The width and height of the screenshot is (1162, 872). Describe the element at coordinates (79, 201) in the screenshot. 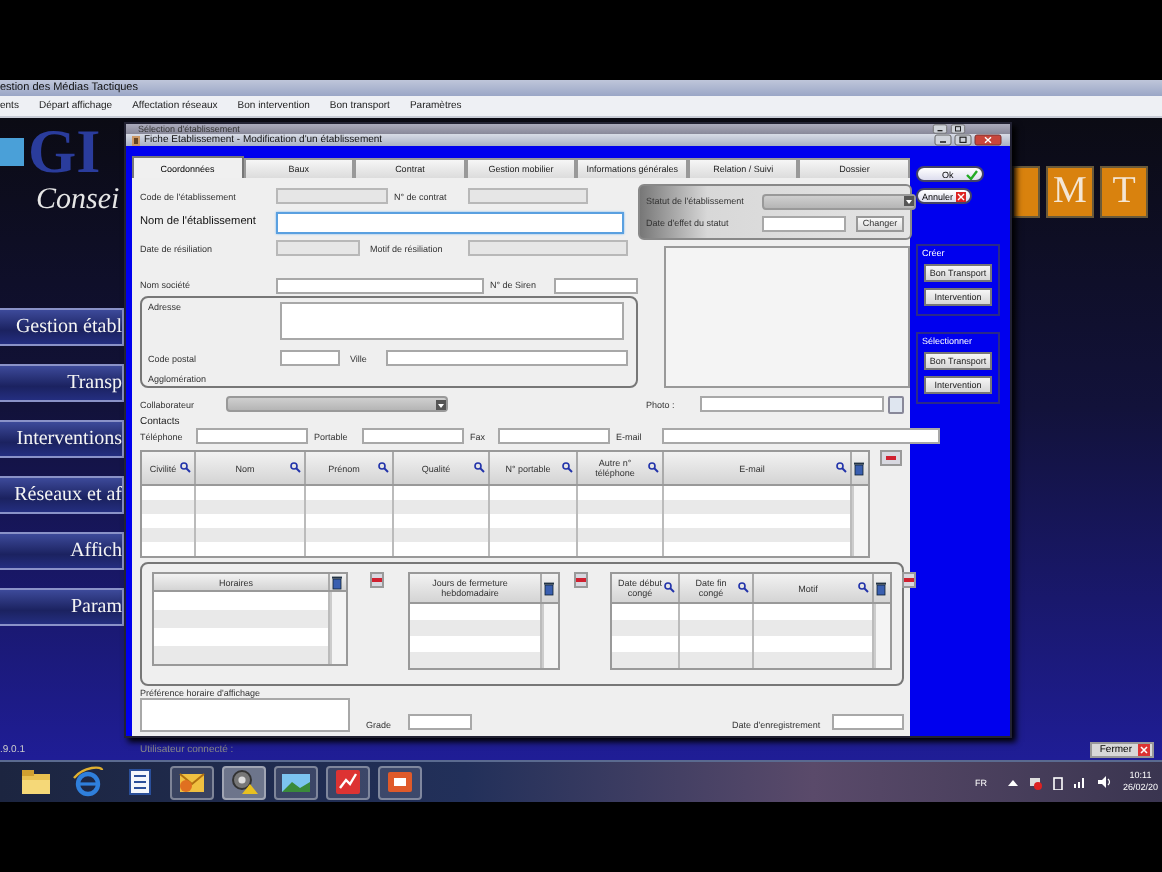

I see `logo-tagline: Consei` at that location.